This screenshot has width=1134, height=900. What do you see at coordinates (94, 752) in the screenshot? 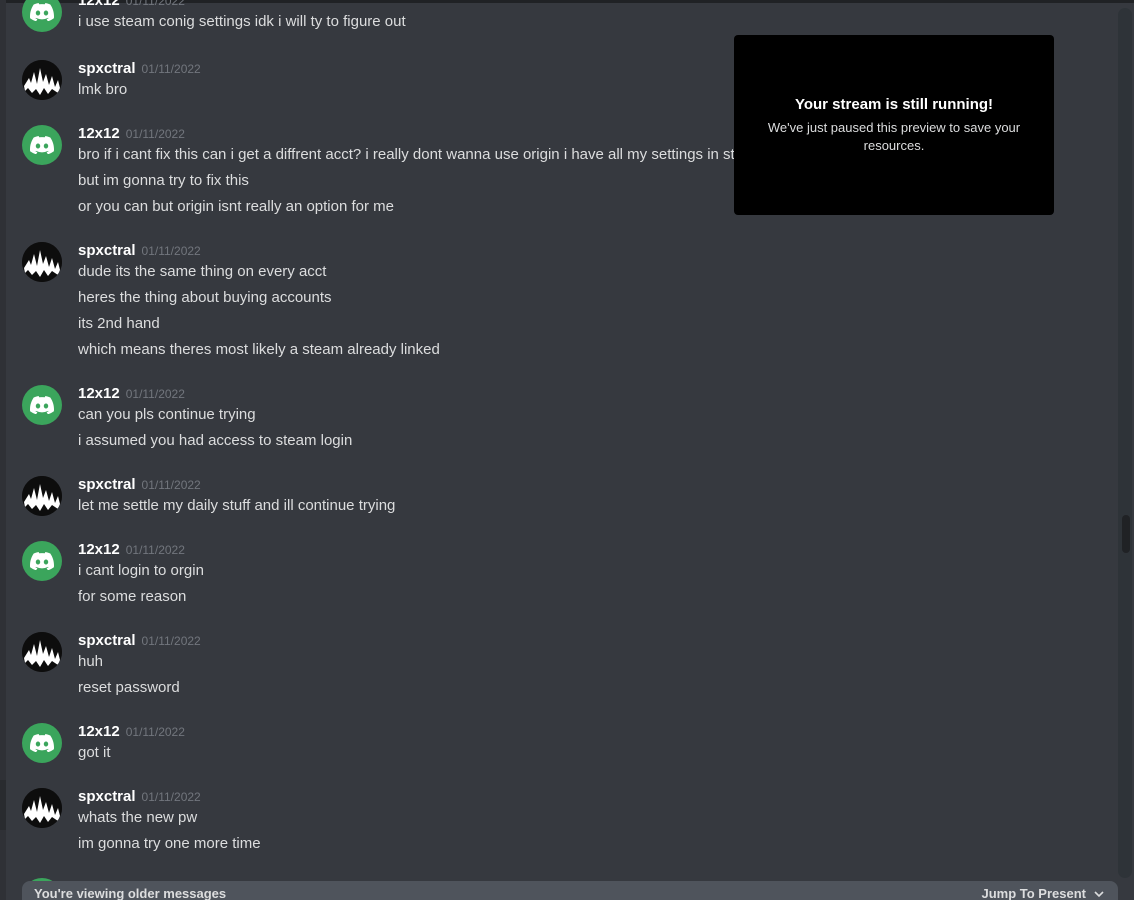
I see `message-text: got it` at bounding box center [94, 752].